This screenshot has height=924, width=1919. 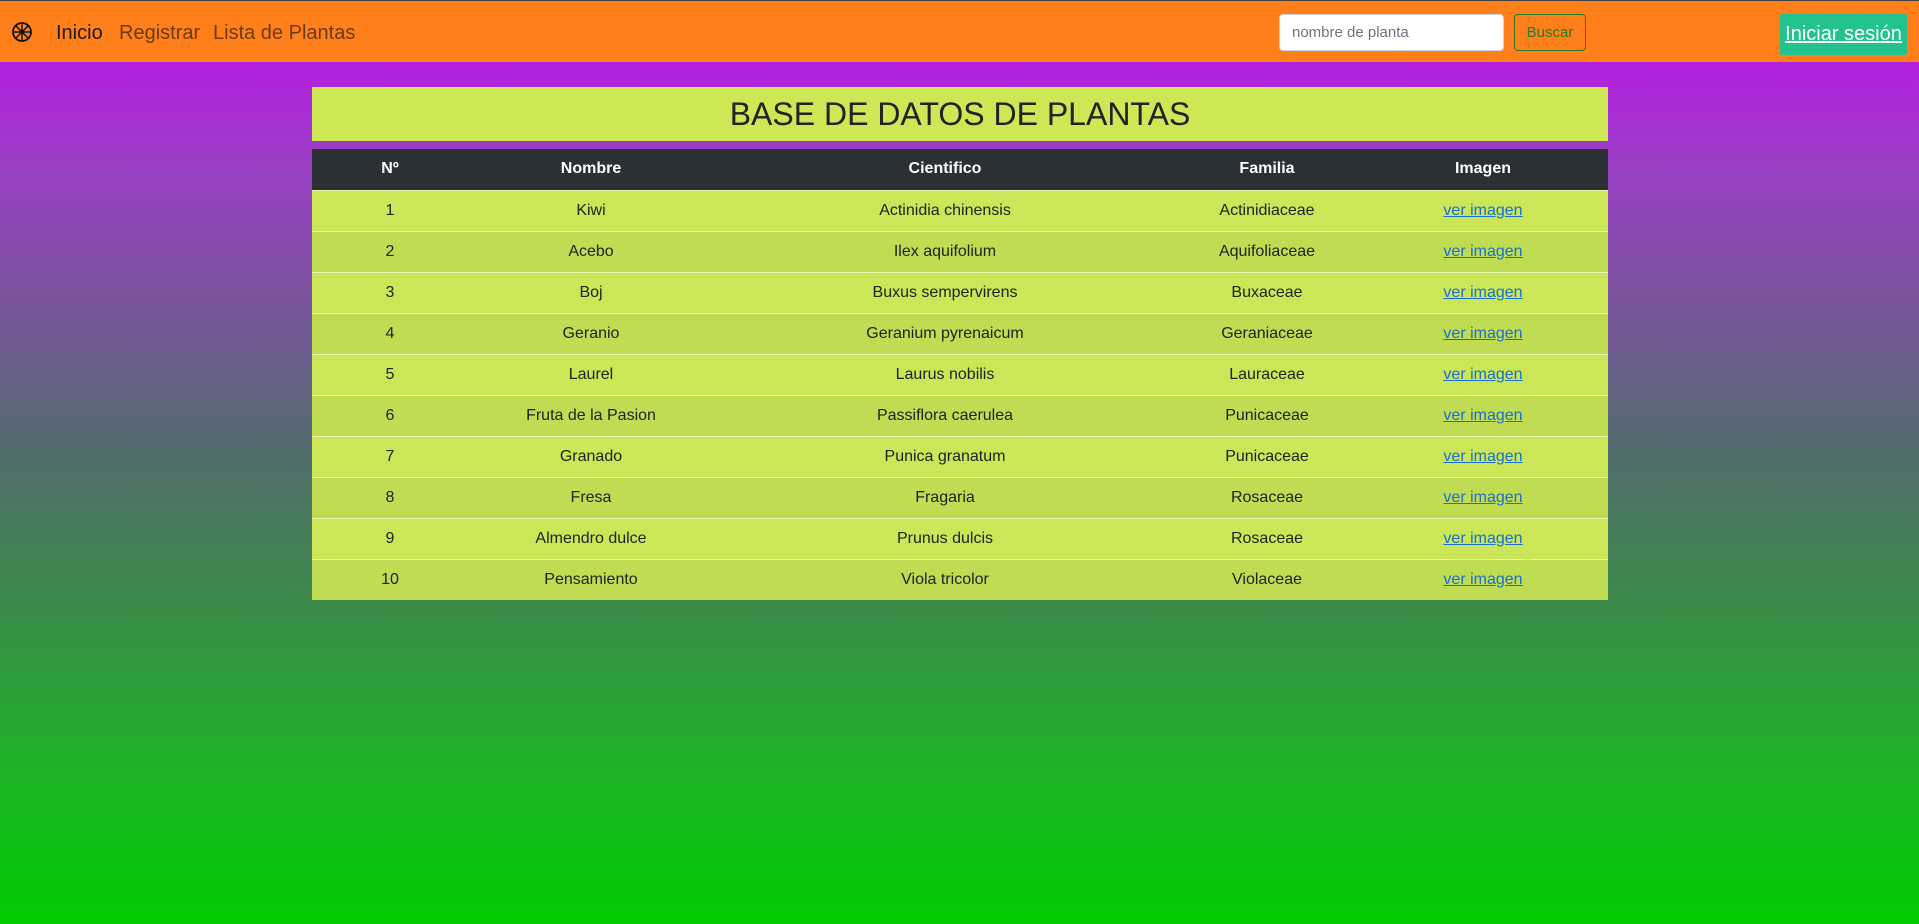 What do you see at coordinates (960, 114) in the screenshot?
I see `page-title: BASE DE DATOS DE PLANTAS` at bounding box center [960, 114].